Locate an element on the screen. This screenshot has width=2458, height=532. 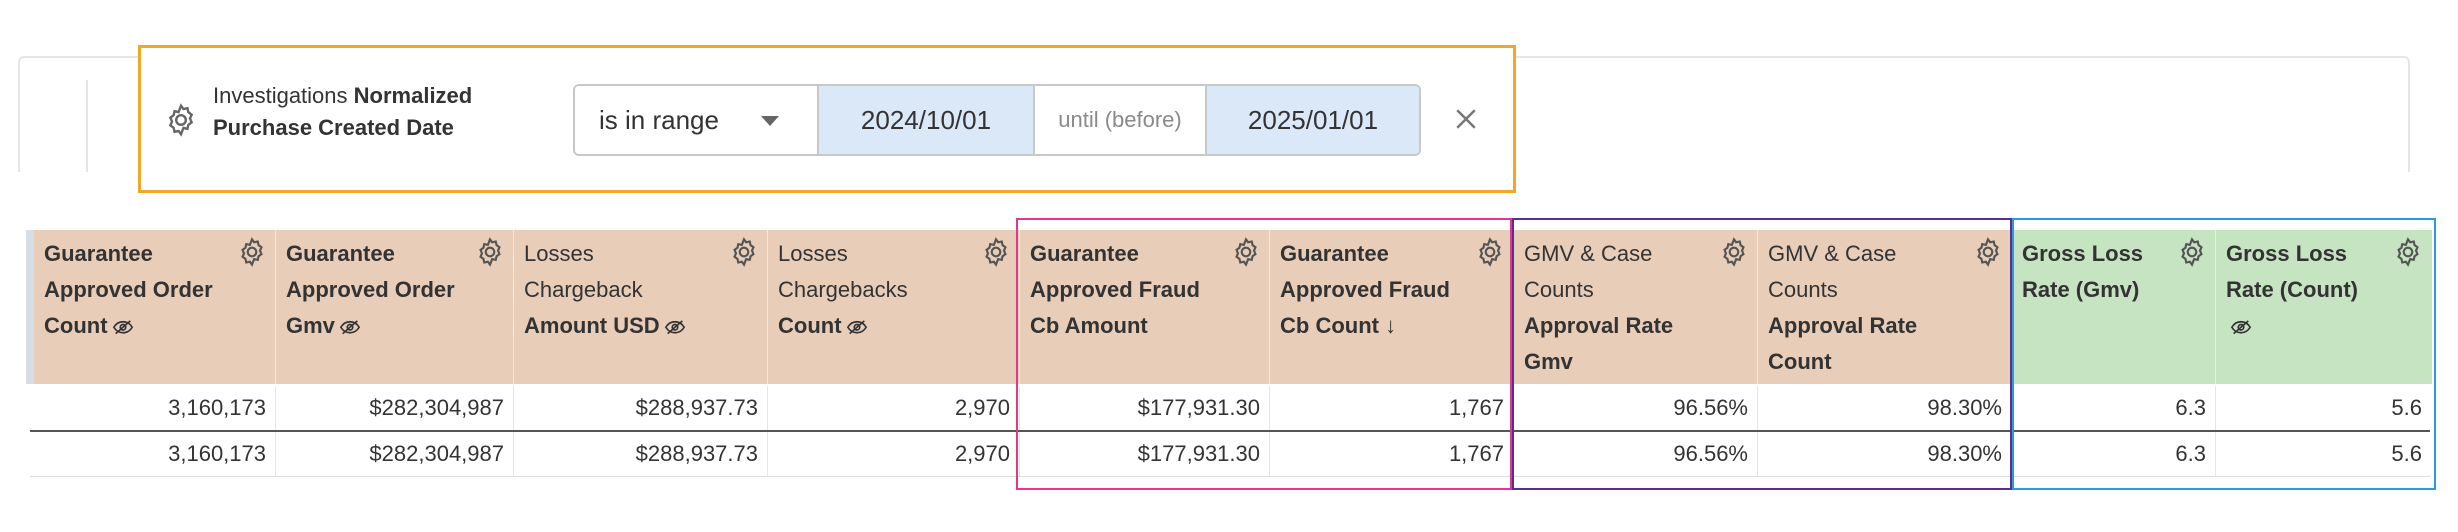
end-date-value: 2025/01/01 is located at coordinates (1313, 119).